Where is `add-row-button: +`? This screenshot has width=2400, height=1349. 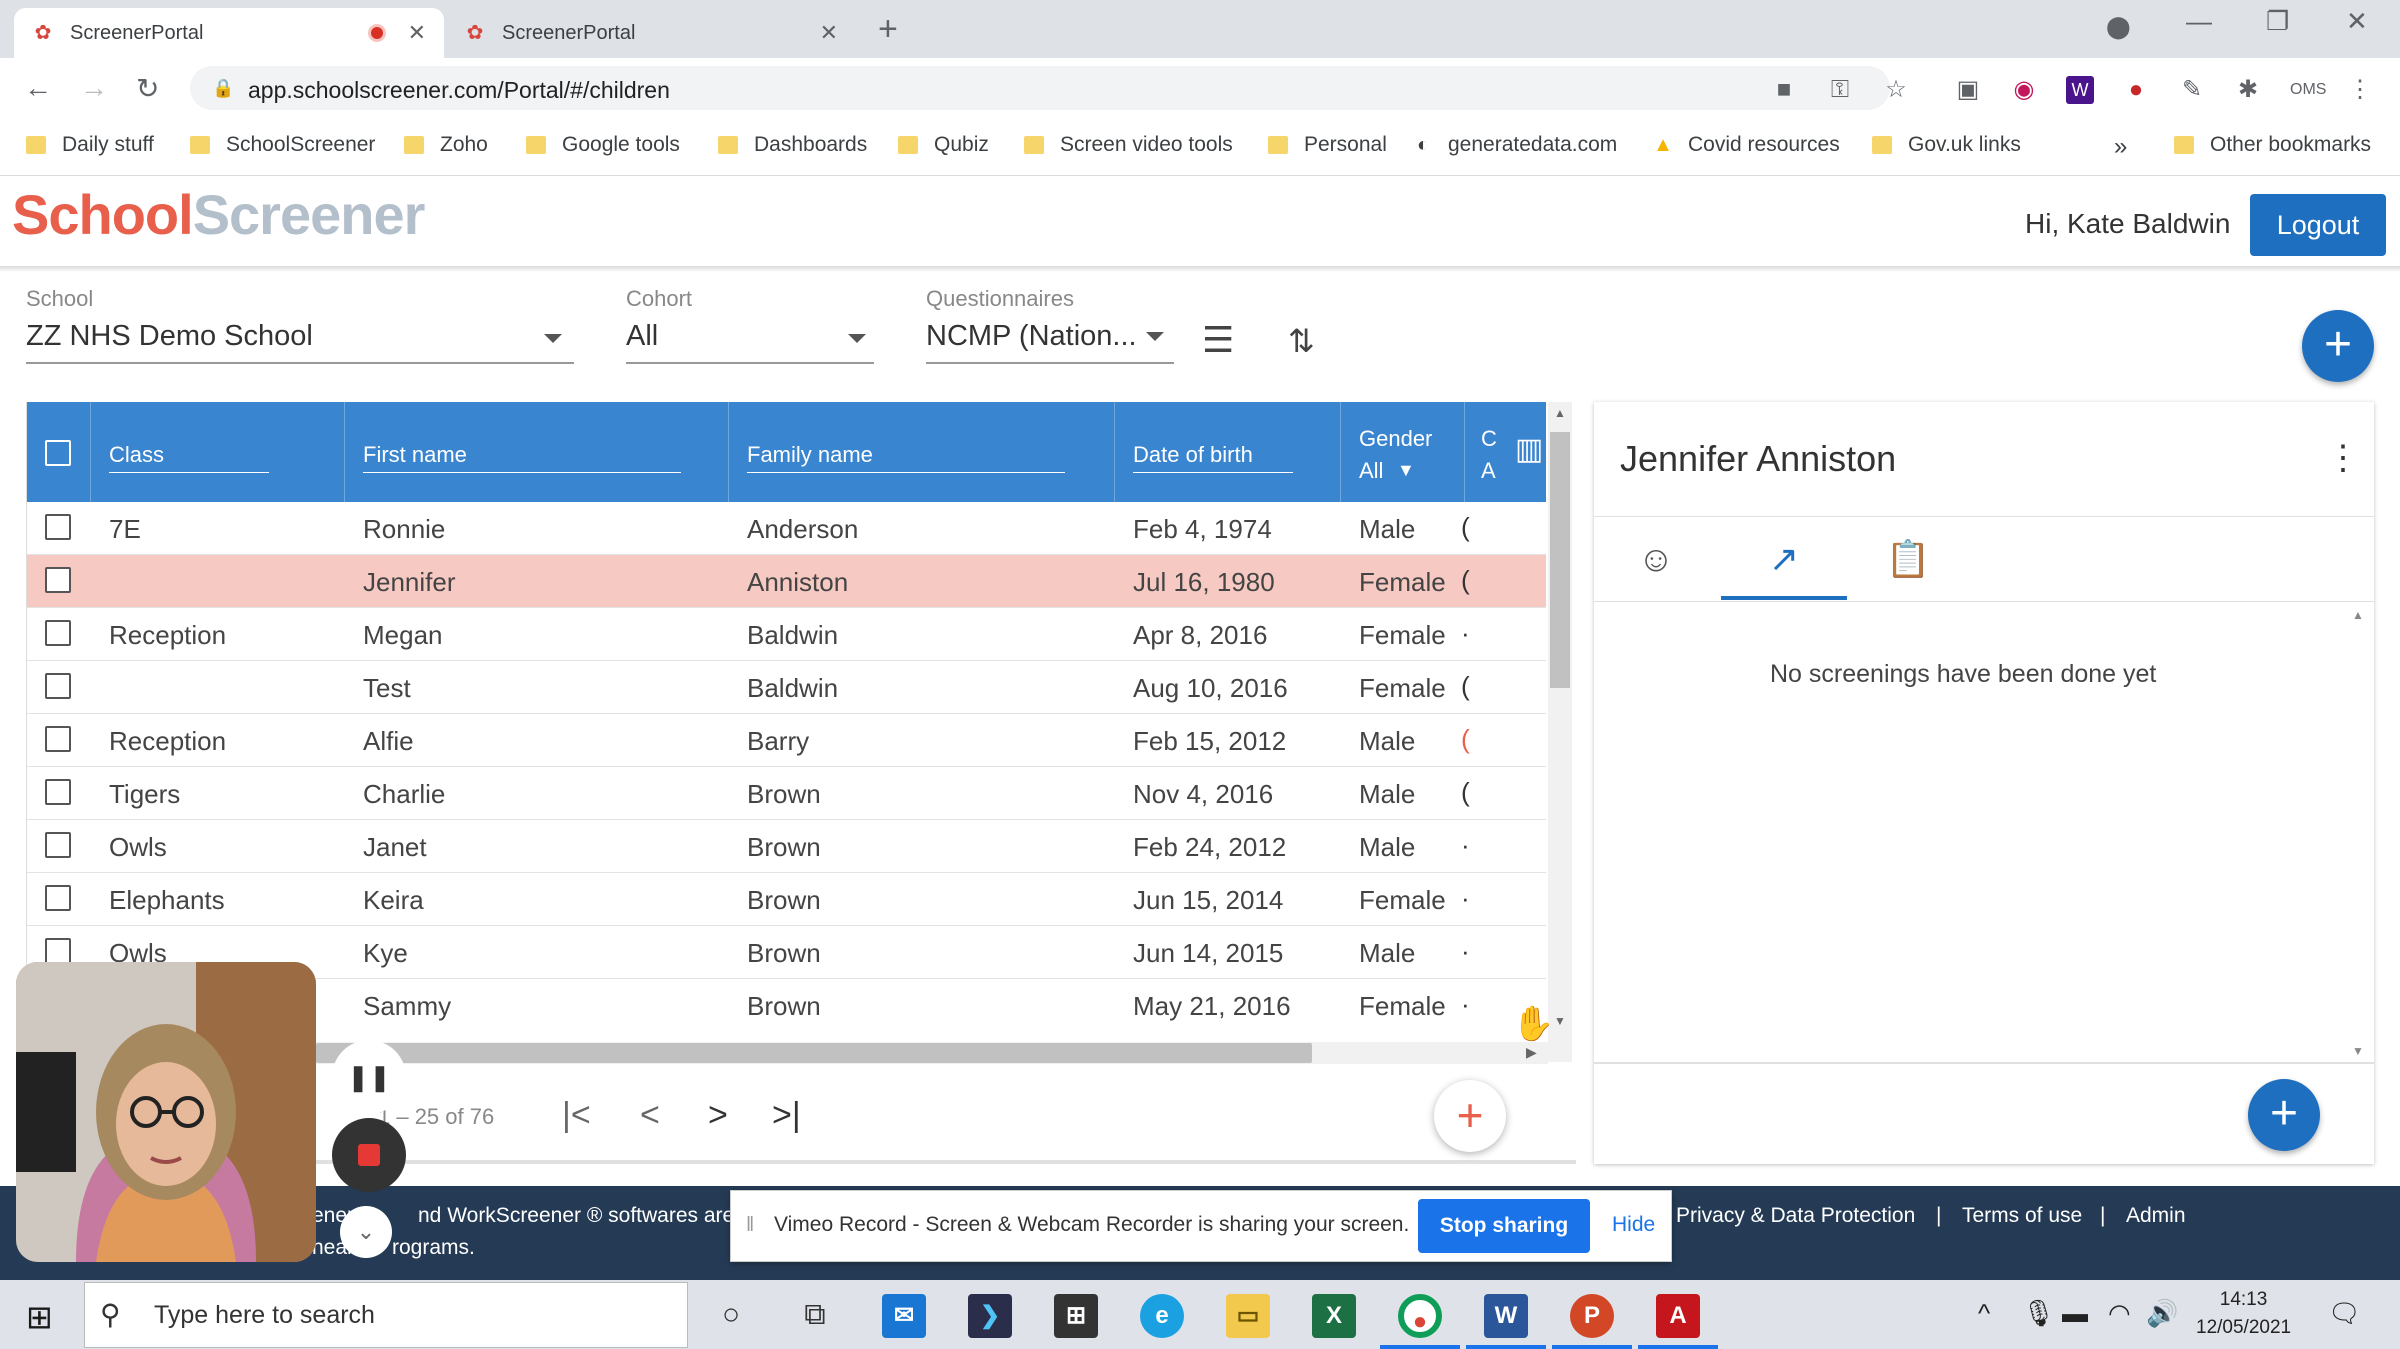 add-row-button: + is located at coordinates (1470, 1116).